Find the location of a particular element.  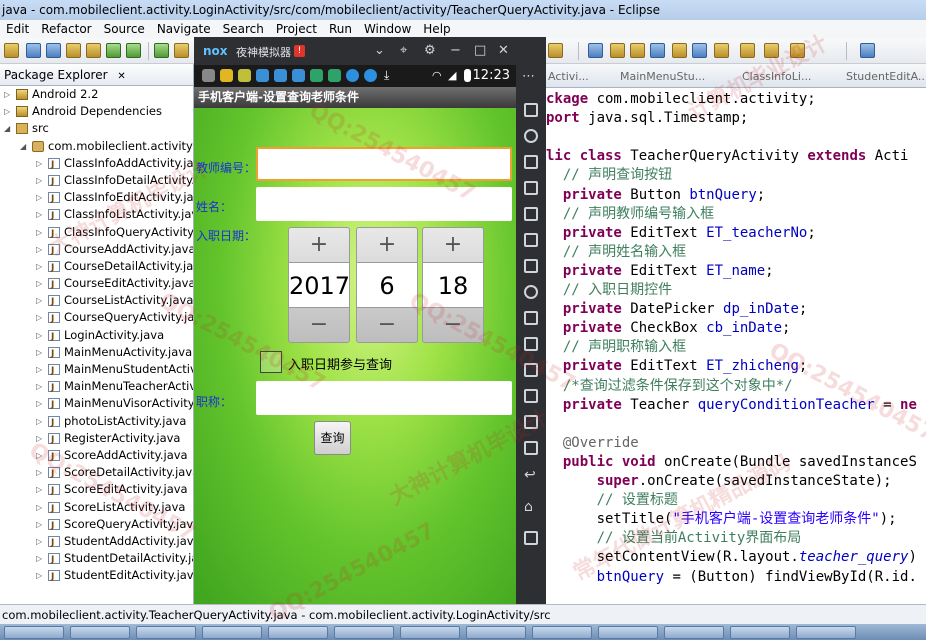

screen-icon is located at coordinates (531, 162).